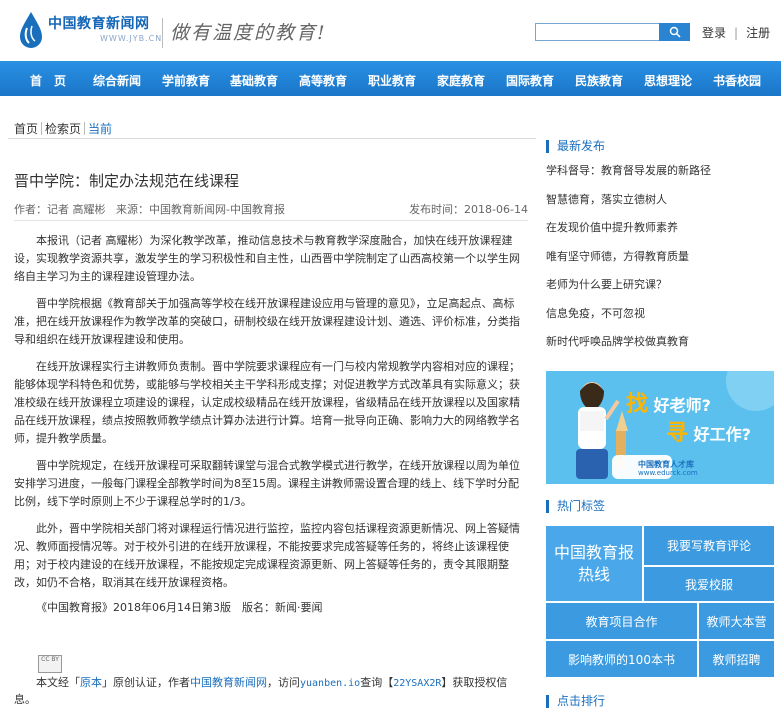  Describe the element at coordinates (621, 659) in the screenshot. I see `tag-100-books: 影响教师的100本书` at that location.